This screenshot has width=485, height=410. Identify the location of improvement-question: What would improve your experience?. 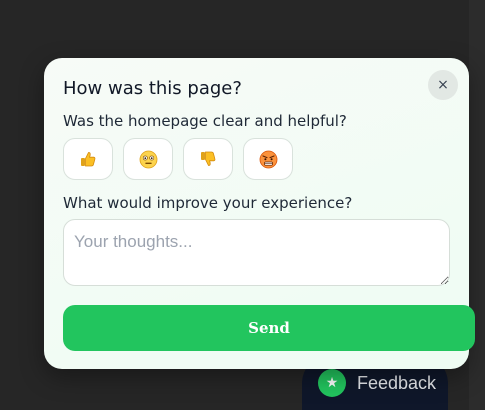
(208, 203).